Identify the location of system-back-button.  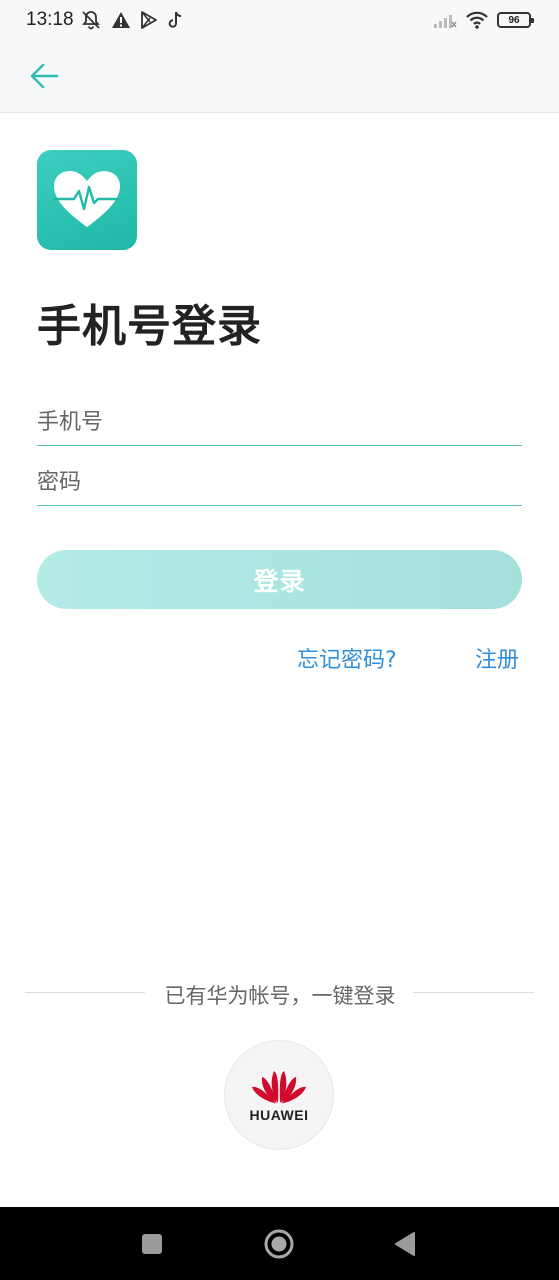
(405, 1243).